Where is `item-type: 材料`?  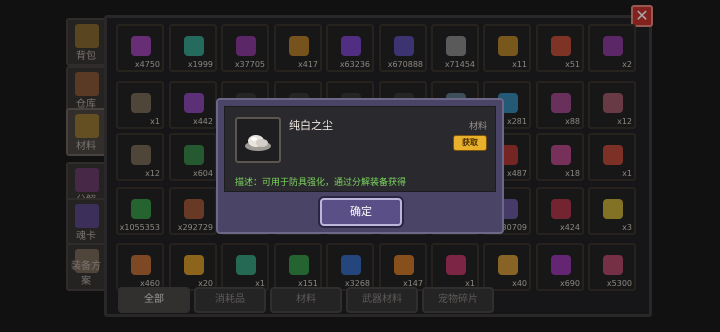
item-type: 材料 is located at coordinates (477, 127).